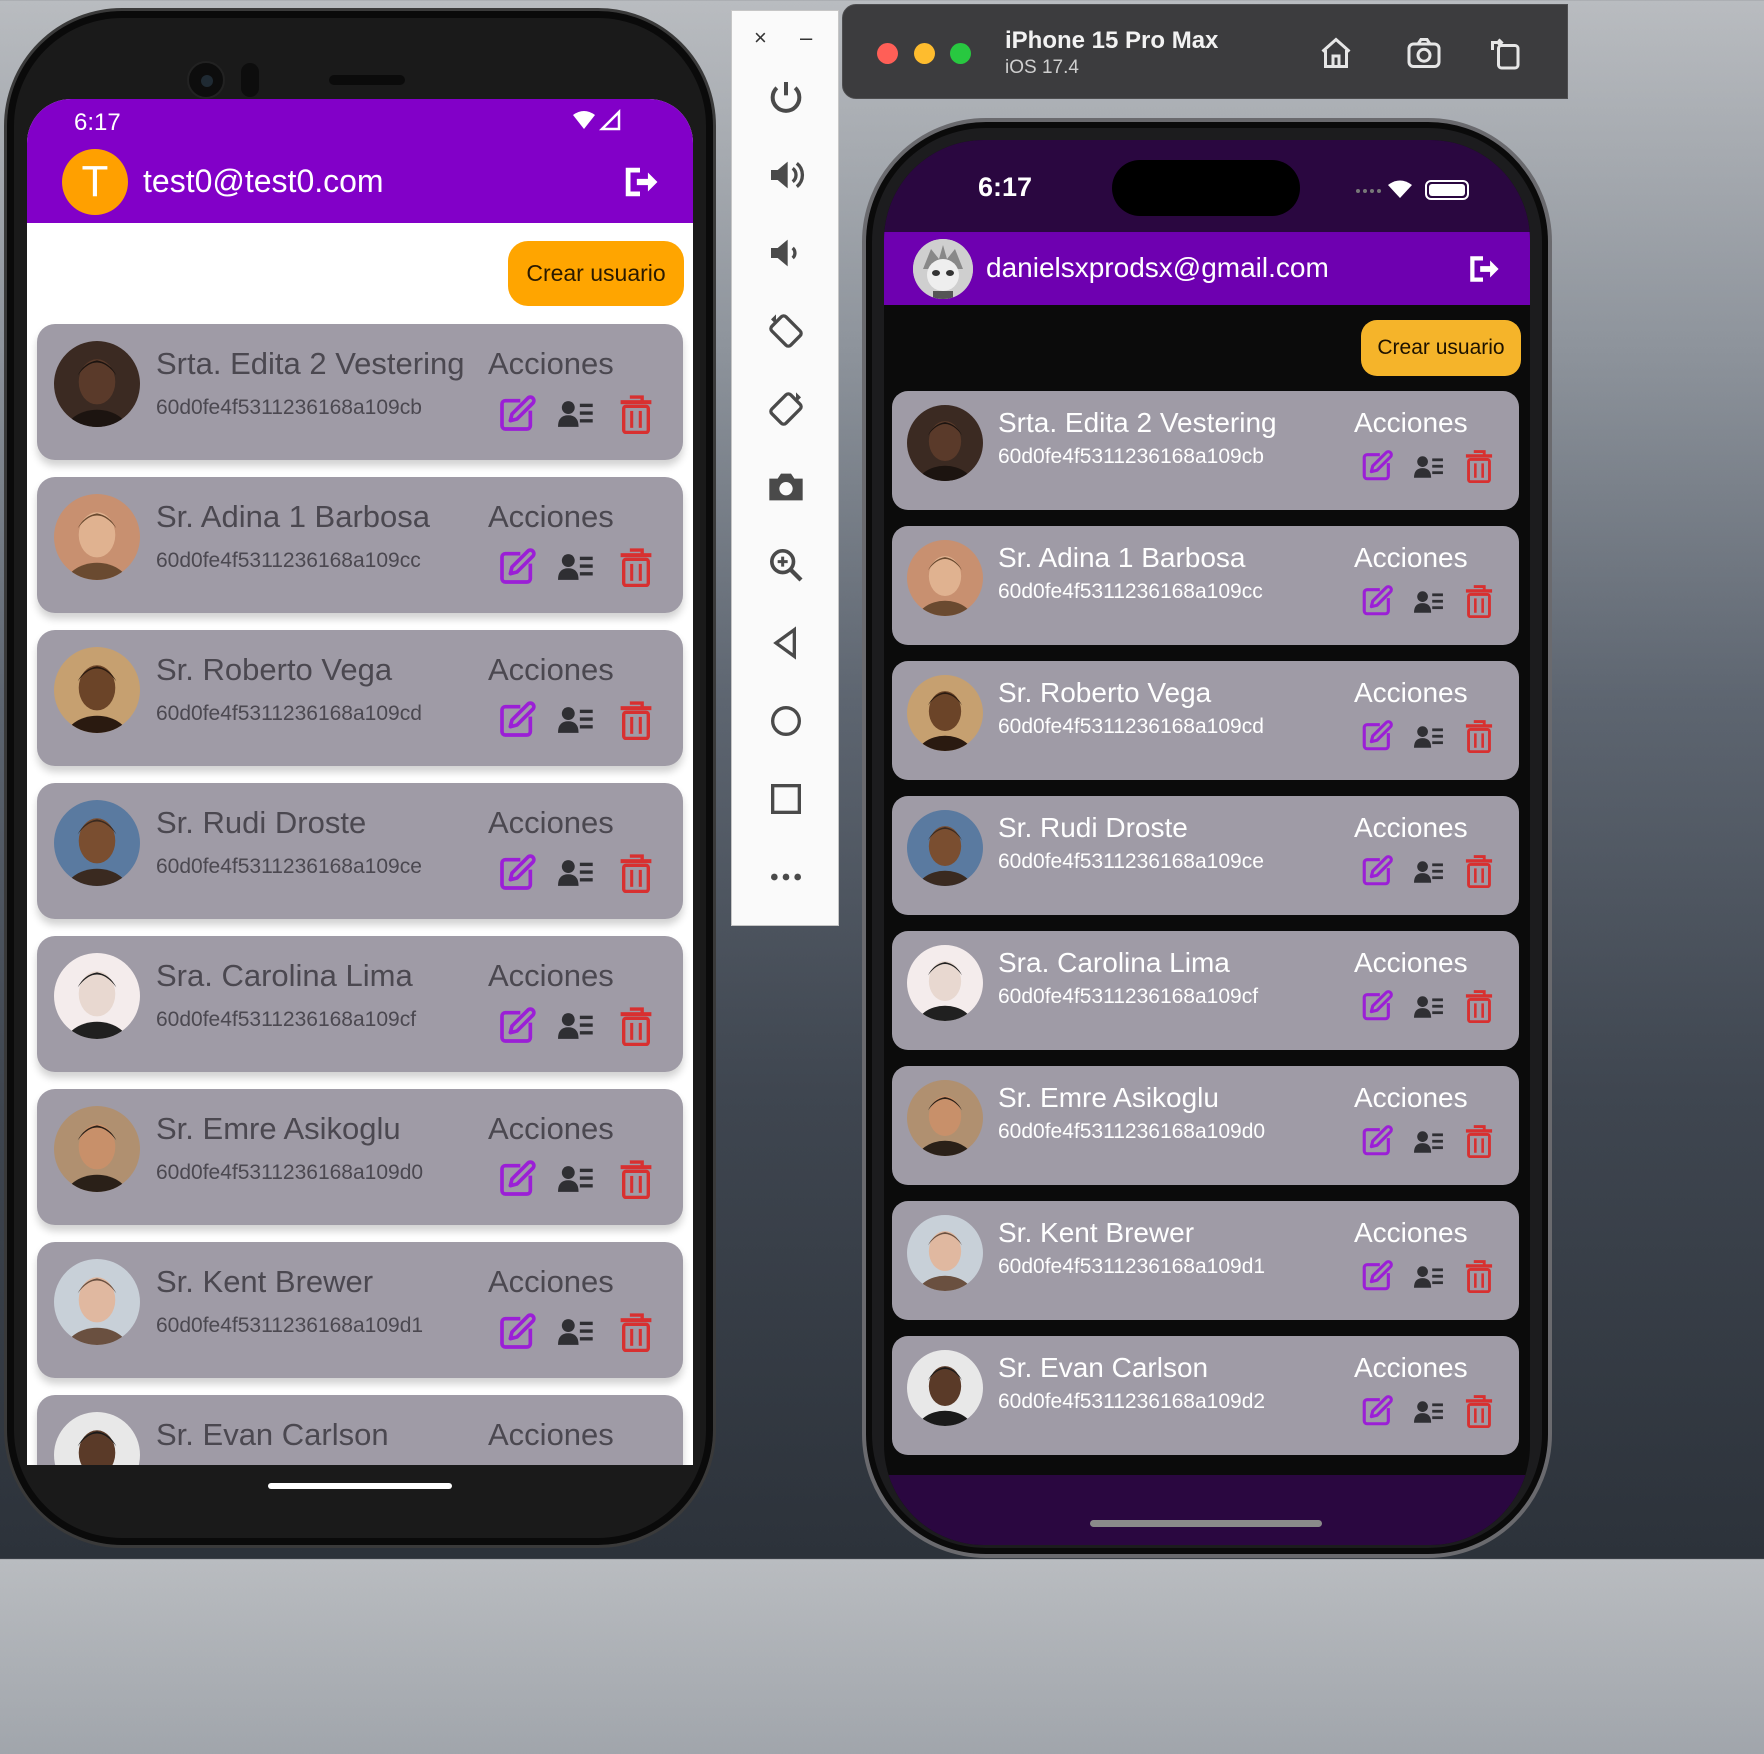 Image resolution: width=1764 pixels, height=1754 pixels. I want to click on user-avatar, so click(943, 269).